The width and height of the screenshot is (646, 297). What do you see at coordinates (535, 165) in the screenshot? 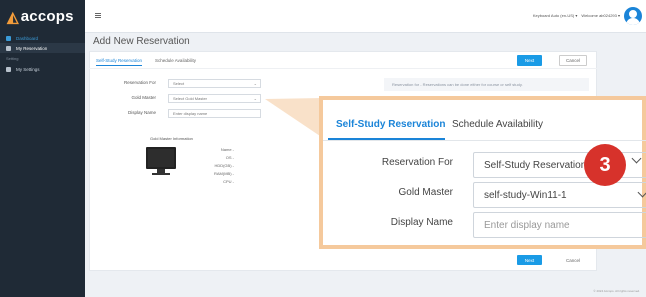
I see `zoom-reservation-for-value: Self-Study Reservation` at bounding box center [535, 165].